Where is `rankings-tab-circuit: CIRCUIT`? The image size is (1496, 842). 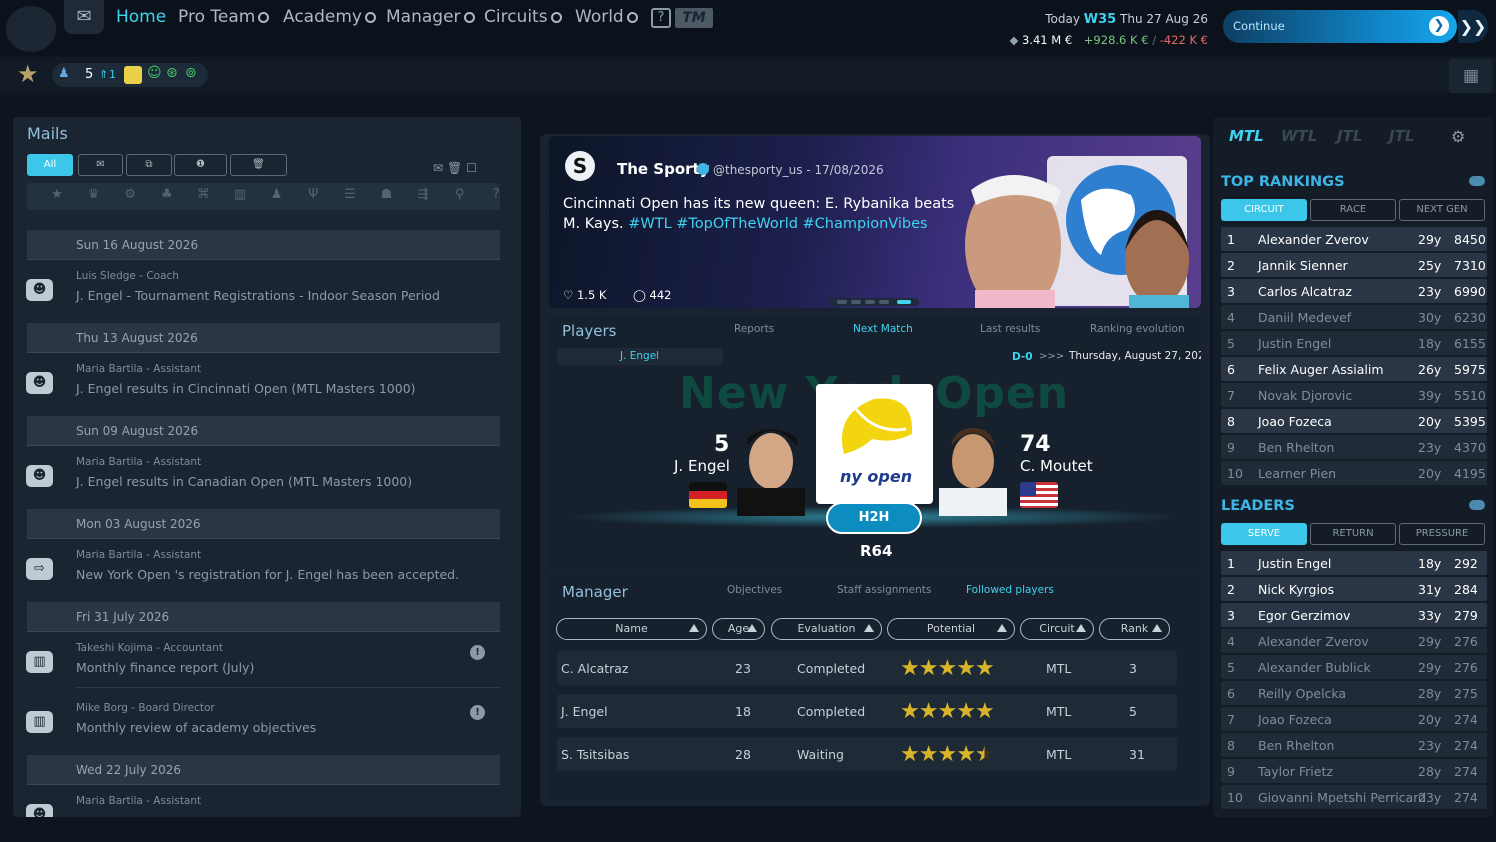
rankings-tab-circuit: CIRCUIT is located at coordinates (1264, 210).